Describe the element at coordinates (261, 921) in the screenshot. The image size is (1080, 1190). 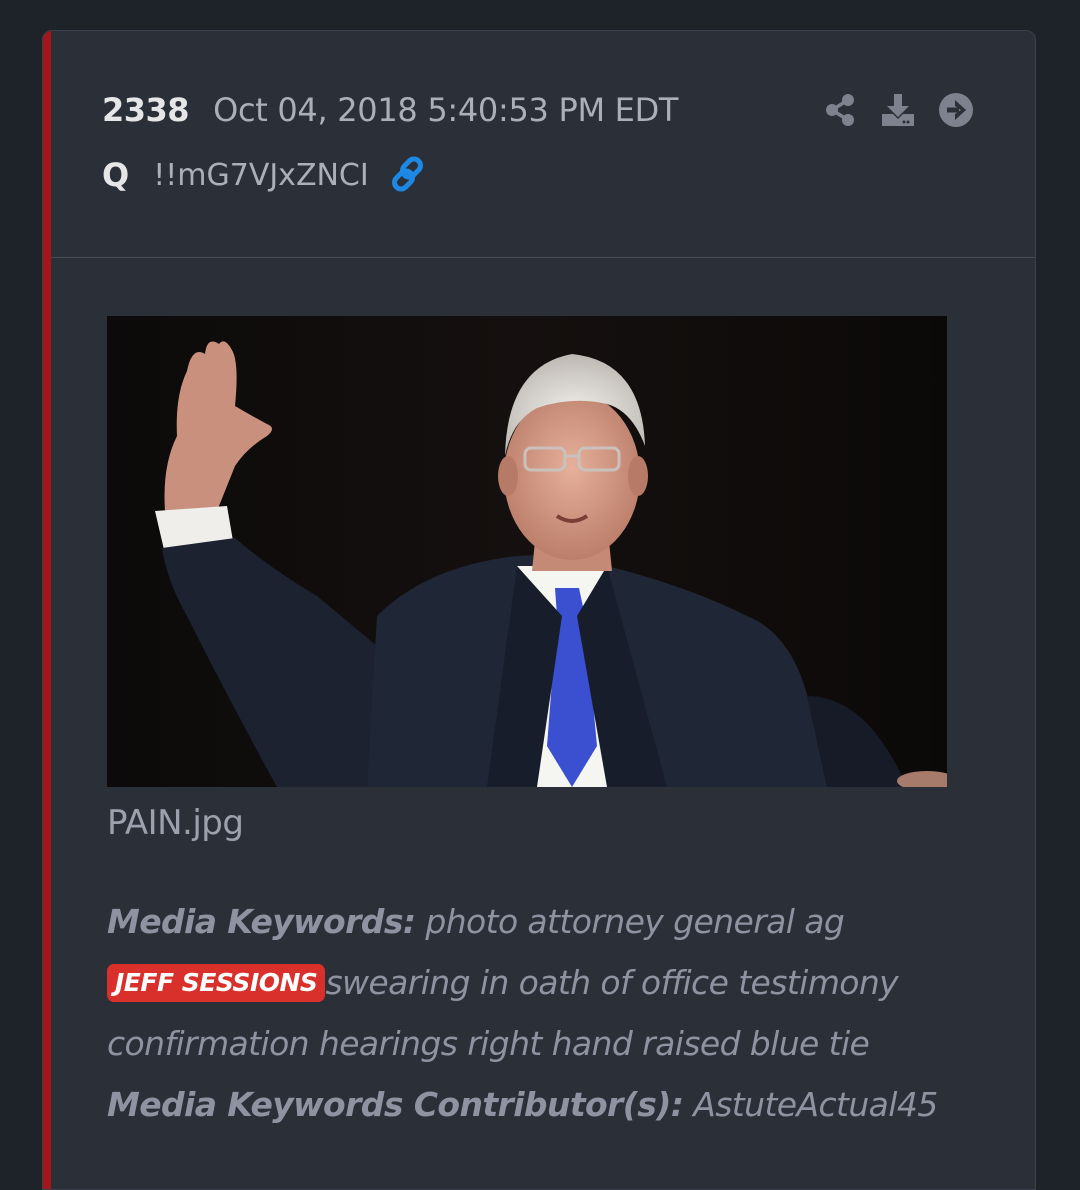
I see `media-keywords-label: Media Keywords:` at that location.